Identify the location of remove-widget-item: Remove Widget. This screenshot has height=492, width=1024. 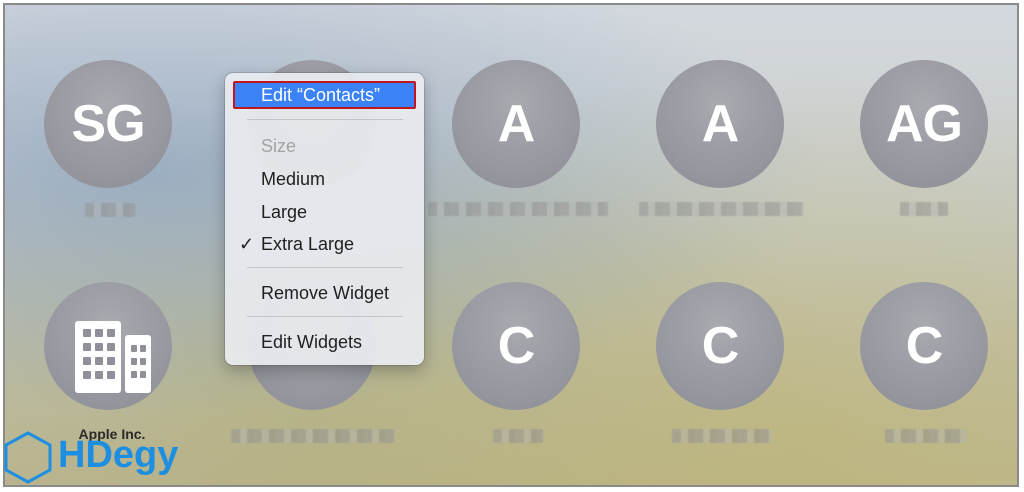
(325, 293).